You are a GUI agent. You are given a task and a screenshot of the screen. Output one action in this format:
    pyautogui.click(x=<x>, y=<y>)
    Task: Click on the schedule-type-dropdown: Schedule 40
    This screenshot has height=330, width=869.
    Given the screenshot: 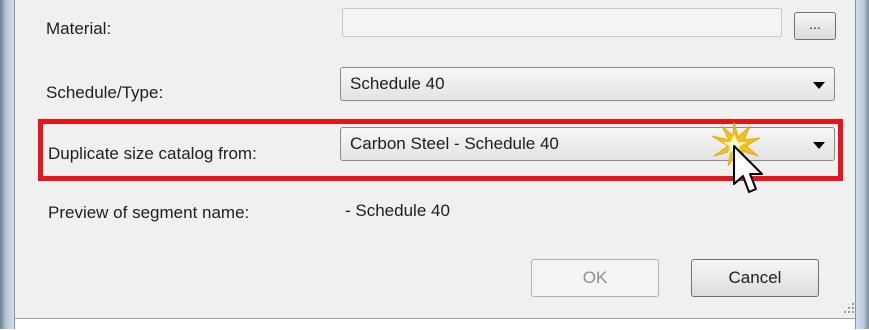 What is the action you would take?
    pyautogui.click(x=587, y=84)
    